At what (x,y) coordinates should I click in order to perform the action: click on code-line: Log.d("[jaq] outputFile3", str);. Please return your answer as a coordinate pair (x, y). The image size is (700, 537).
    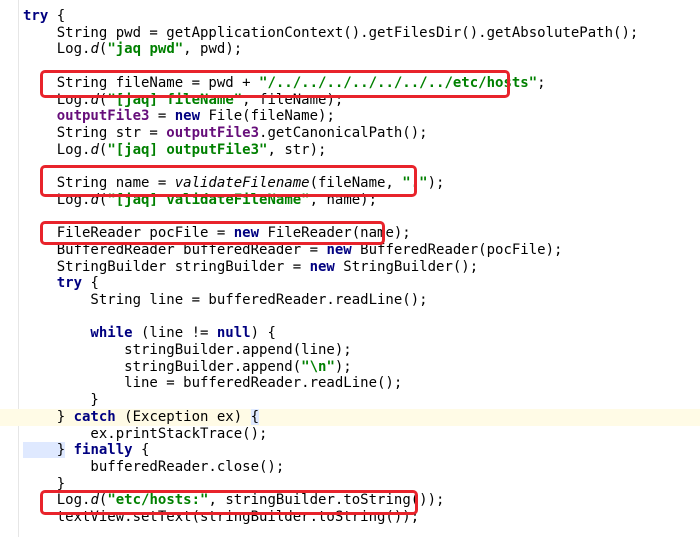
    Looking at the image, I should click on (350, 150).